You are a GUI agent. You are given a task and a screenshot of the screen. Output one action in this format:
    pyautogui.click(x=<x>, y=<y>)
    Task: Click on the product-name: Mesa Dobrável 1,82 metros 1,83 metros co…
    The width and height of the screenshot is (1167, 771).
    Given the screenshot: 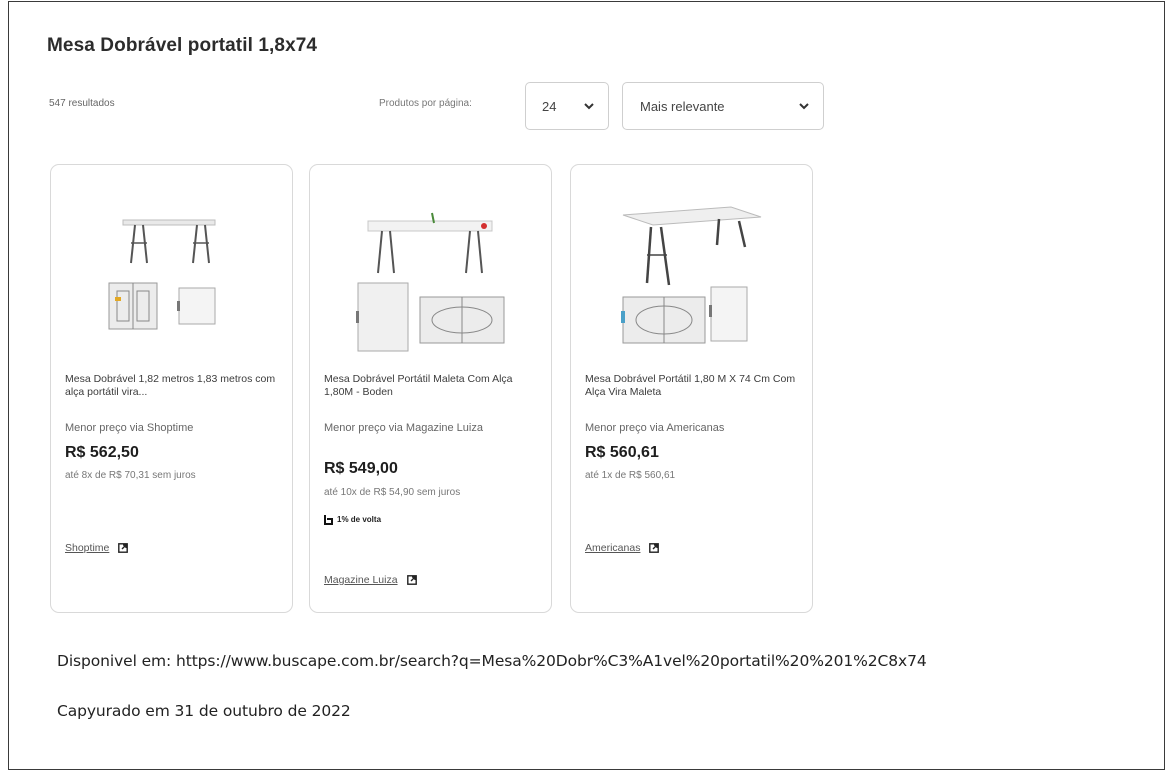 What is the action you would take?
    pyautogui.click(x=172, y=386)
    